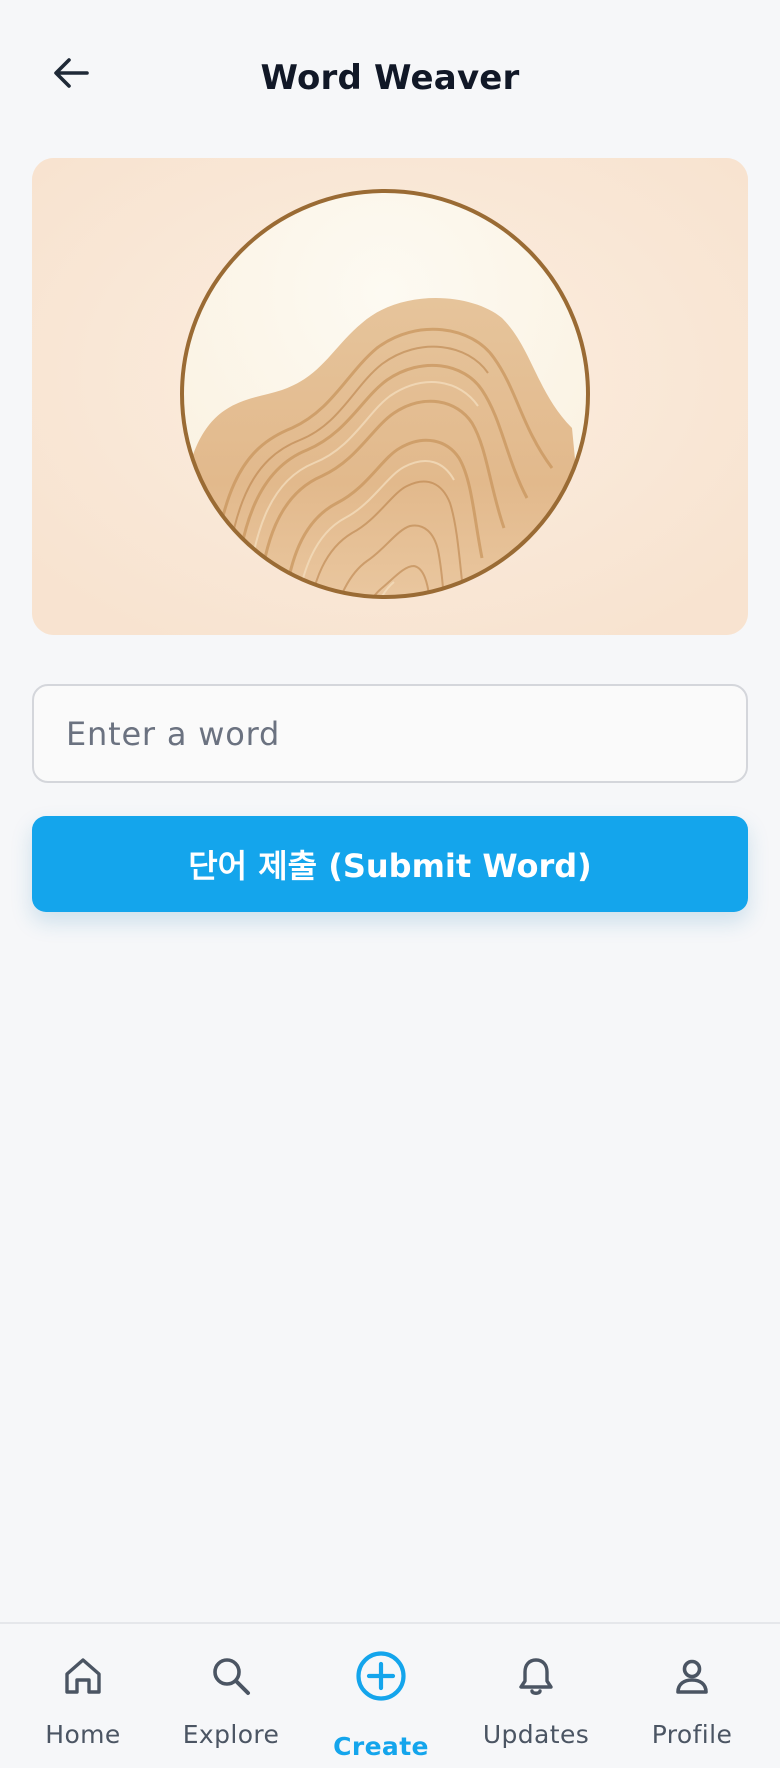 The width and height of the screenshot is (780, 1768). What do you see at coordinates (692, 1734) in the screenshot?
I see `nav-label-profile: Profile` at bounding box center [692, 1734].